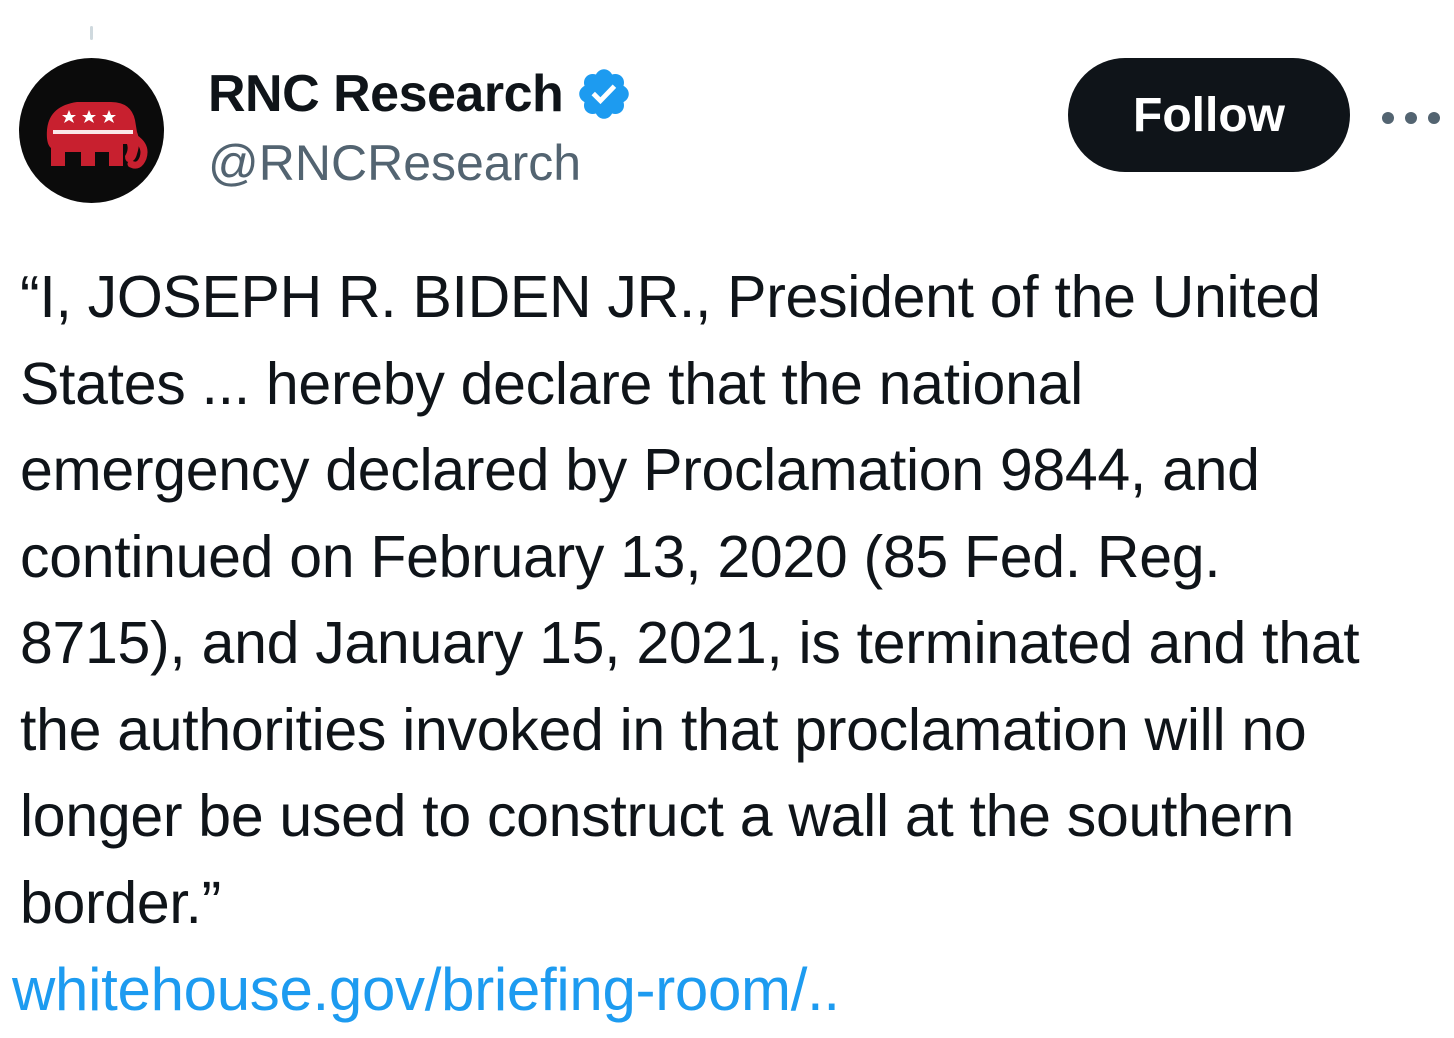 The width and height of the screenshot is (1454, 1038). I want to click on verified-badge-icon, so click(604, 94).